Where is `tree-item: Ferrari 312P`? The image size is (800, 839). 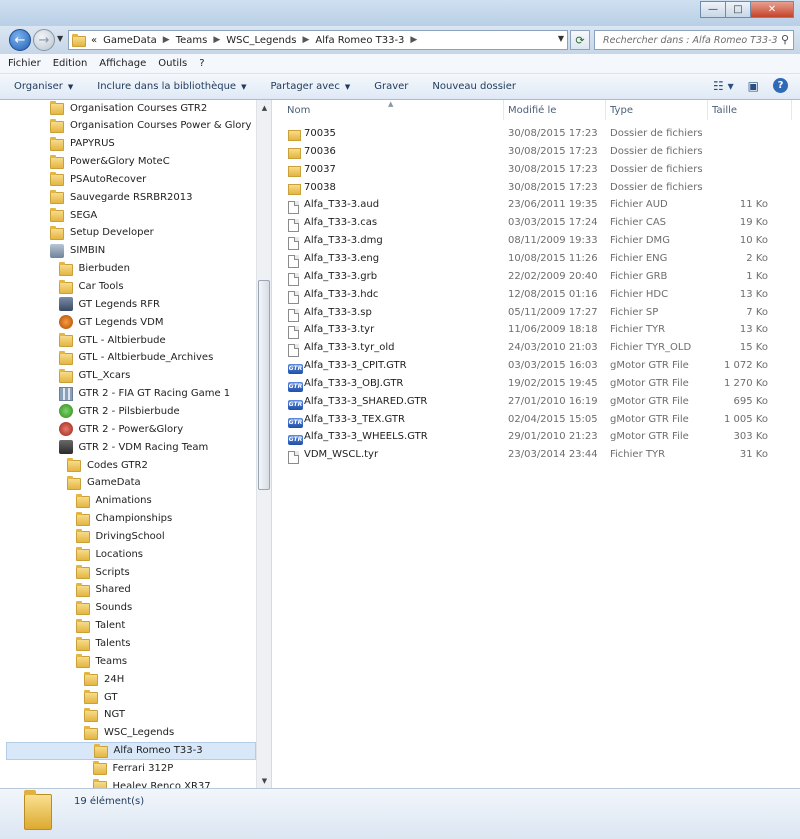 tree-item: Ferrari 312P is located at coordinates (86, 768).